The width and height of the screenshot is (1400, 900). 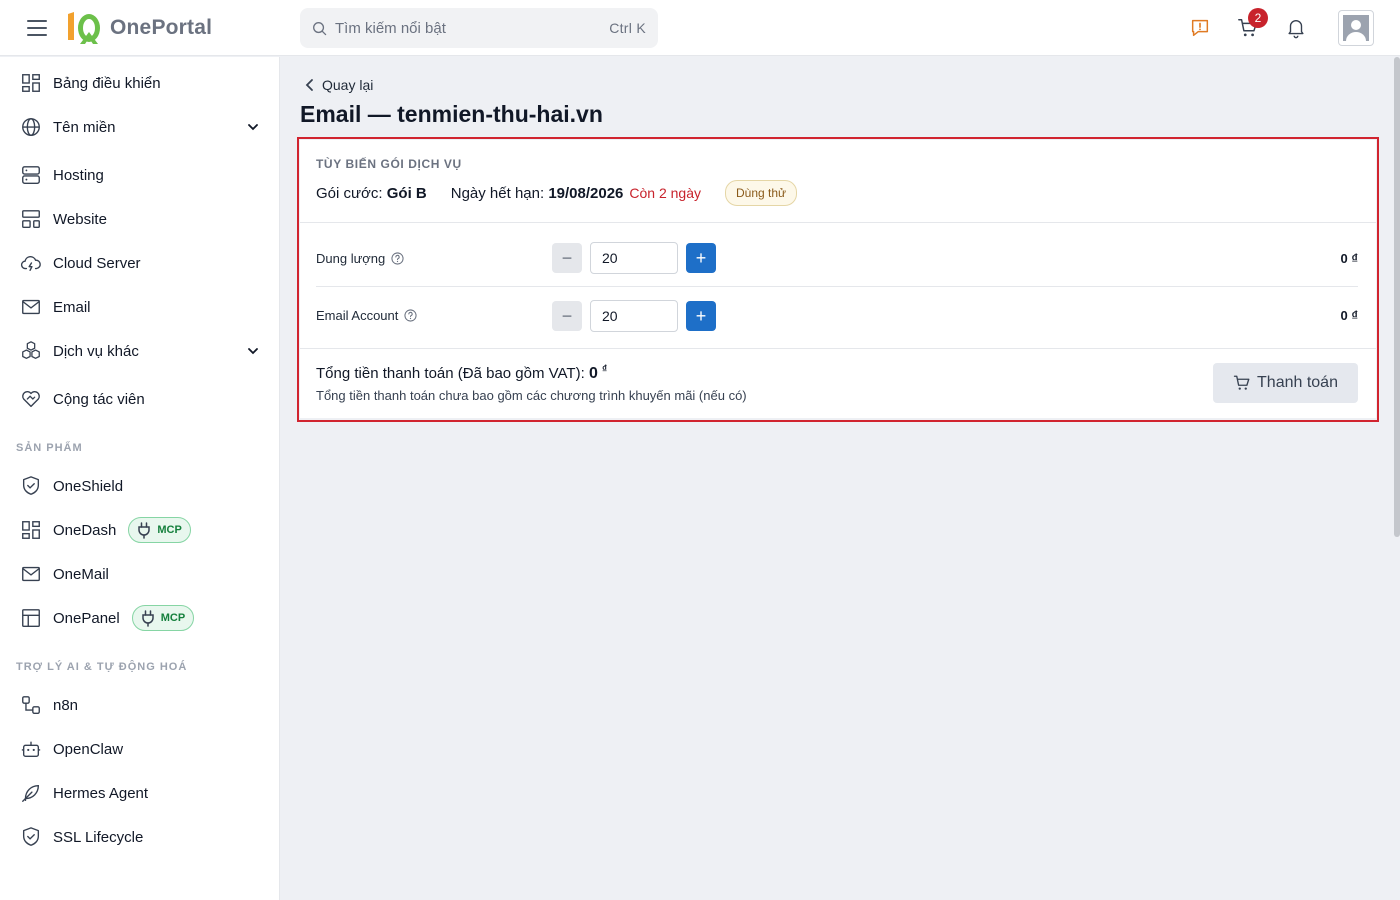 What do you see at coordinates (1241, 382) in the screenshot?
I see `cart-icon` at bounding box center [1241, 382].